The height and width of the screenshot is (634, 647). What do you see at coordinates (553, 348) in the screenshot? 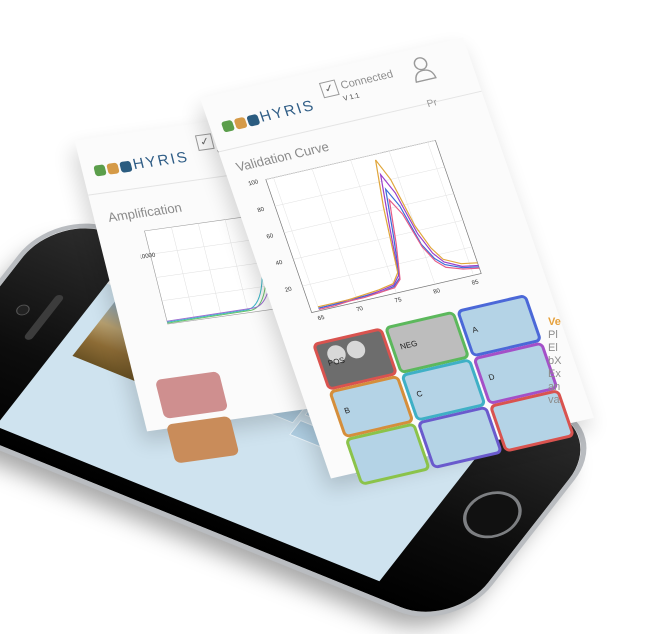
I see `side-line: El` at bounding box center [553, 348].